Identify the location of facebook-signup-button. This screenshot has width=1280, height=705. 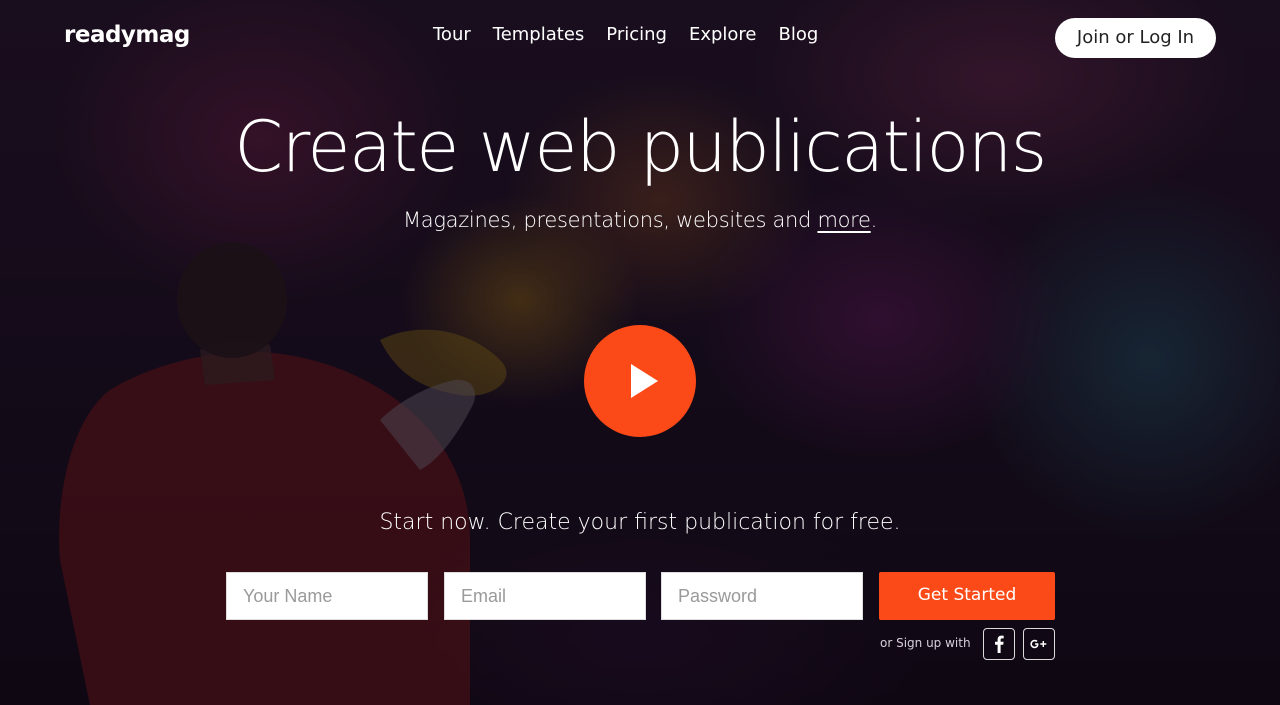
(999, 644).